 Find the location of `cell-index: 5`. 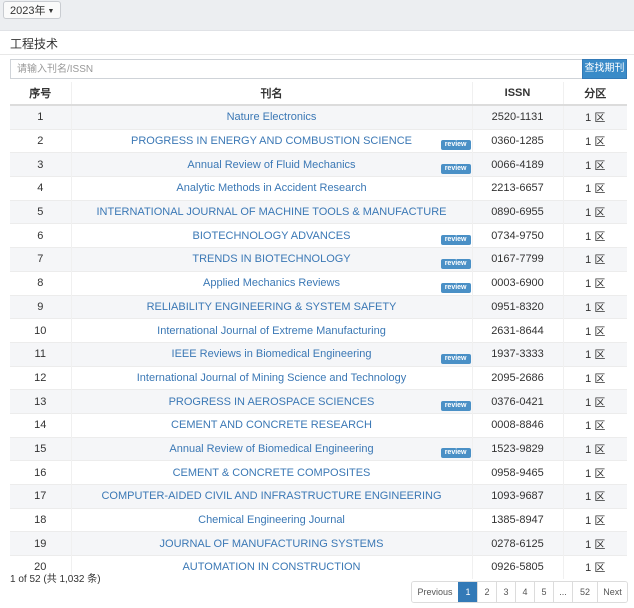

cell-index: 5 is located at coordinates (40, 211).